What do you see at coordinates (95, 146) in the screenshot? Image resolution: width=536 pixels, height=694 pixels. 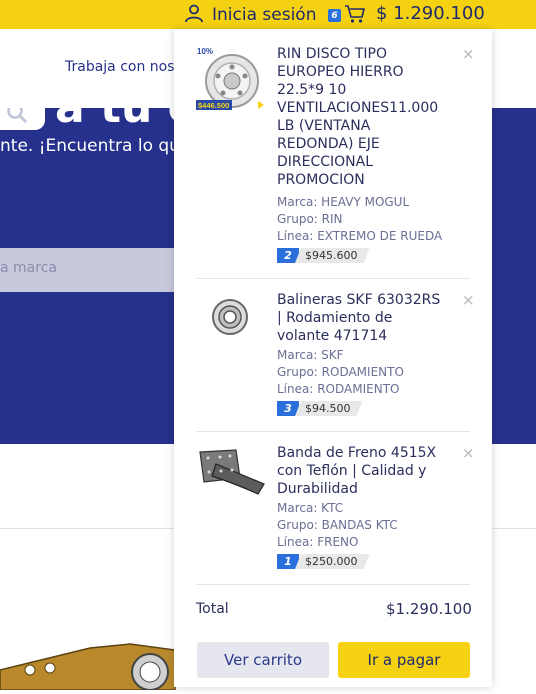 I see `hero-subtitle: nte. ¡Encuentra lo que` at bounding box center [95, 146].